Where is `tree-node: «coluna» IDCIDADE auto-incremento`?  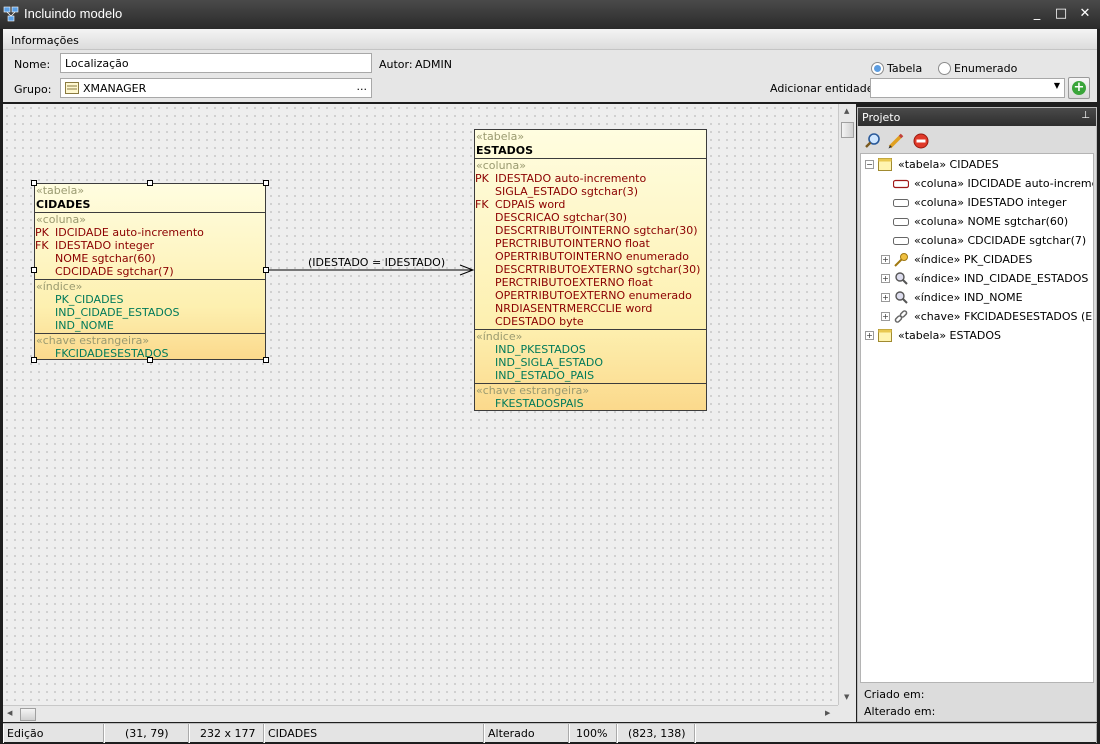 tree-node: «coluna» IDCIDADE auto-incremento is located at coordinates (977, 183).